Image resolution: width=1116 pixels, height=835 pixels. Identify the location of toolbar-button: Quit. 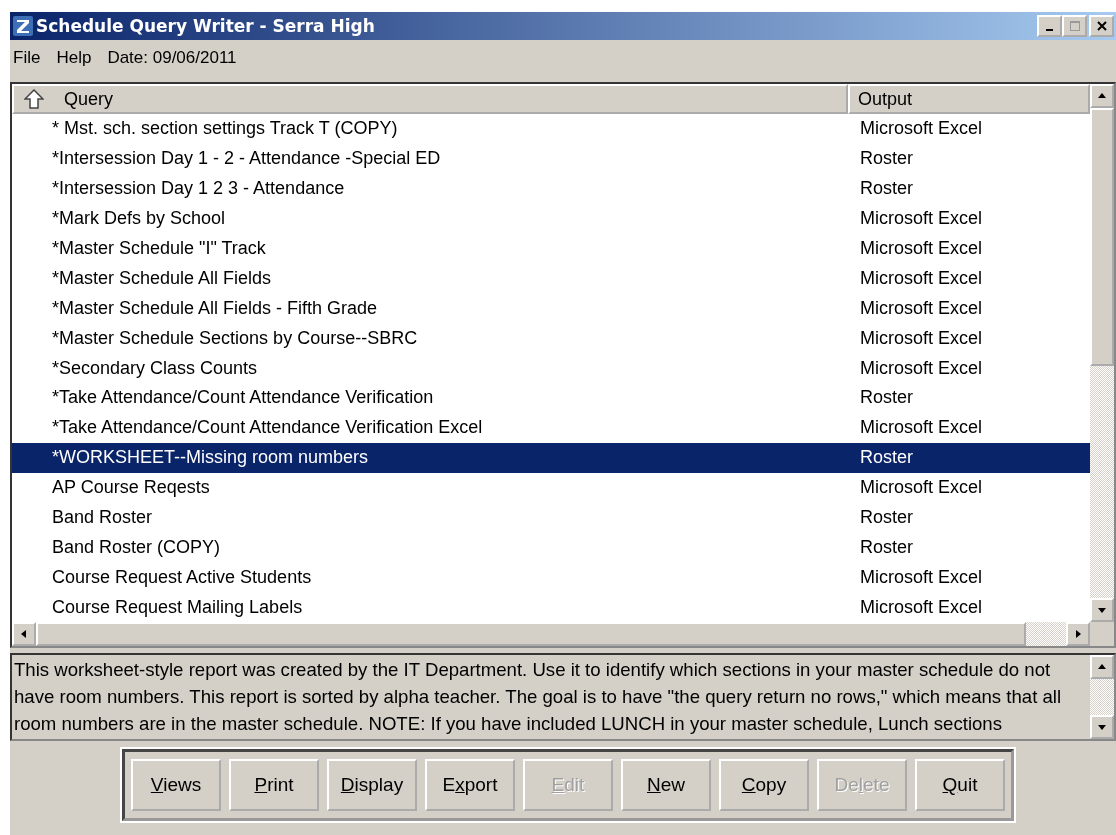
(960, 785).